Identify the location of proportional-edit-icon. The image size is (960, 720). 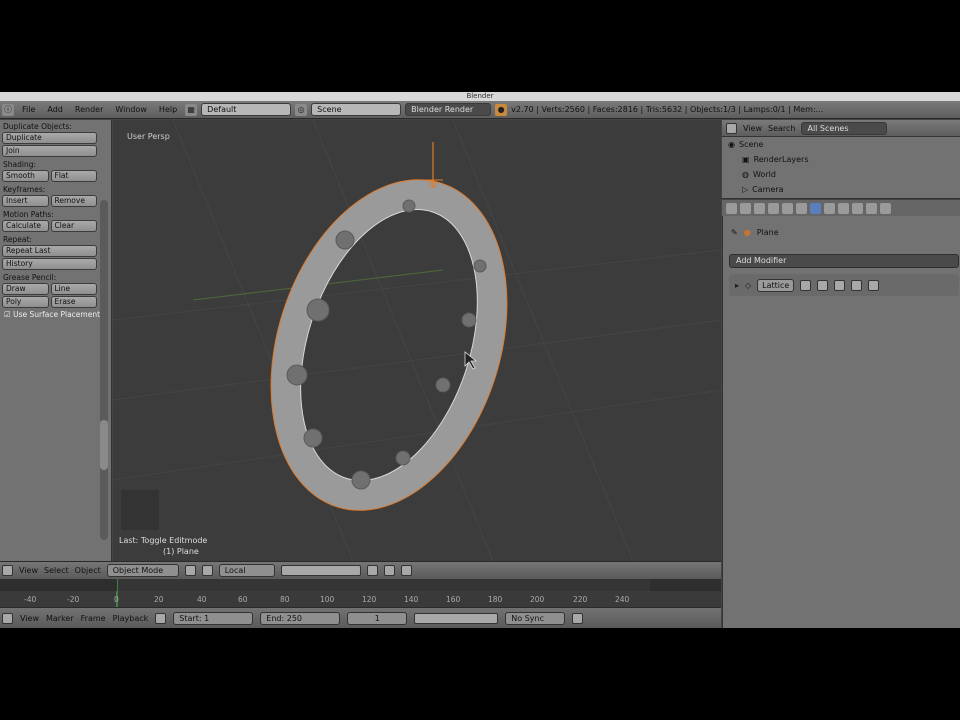
(389, 570).